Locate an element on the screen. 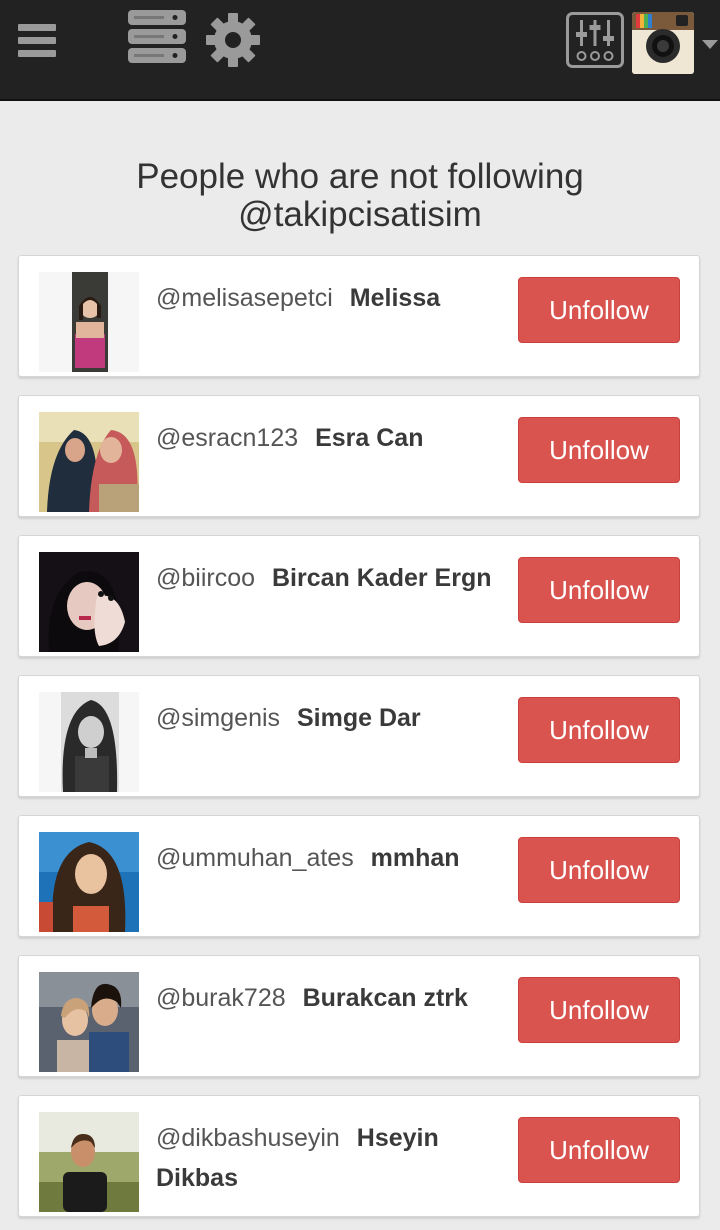 This screenshot has height=1230, width=720. username: @burak728 is located at coordinates (221, 998).